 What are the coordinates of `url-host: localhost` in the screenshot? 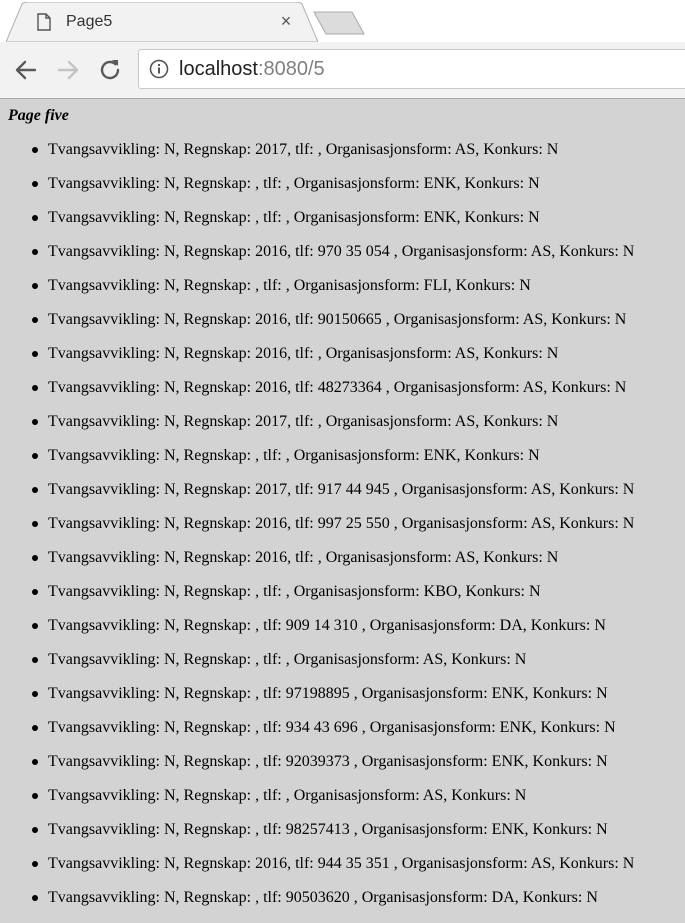 It's located at (218, 69).